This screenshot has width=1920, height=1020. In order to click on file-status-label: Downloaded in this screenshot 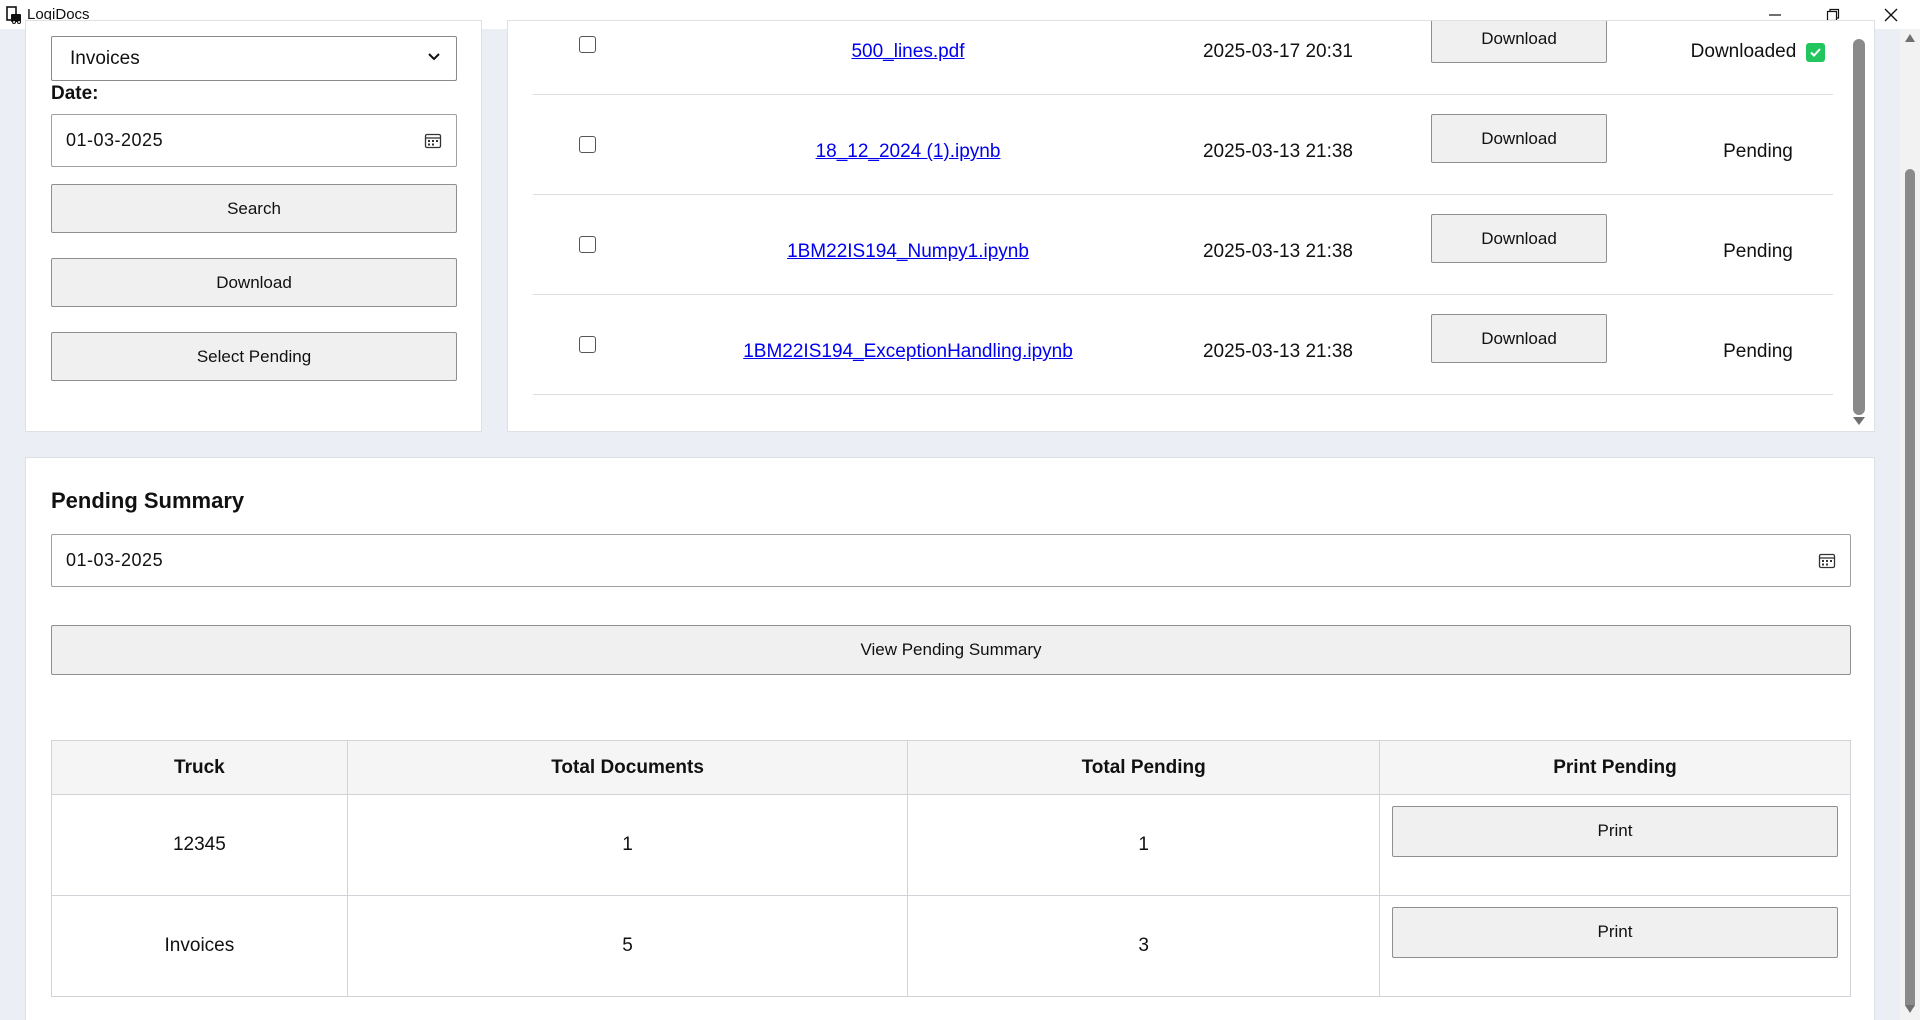, I will do `click(1743, 51)`.